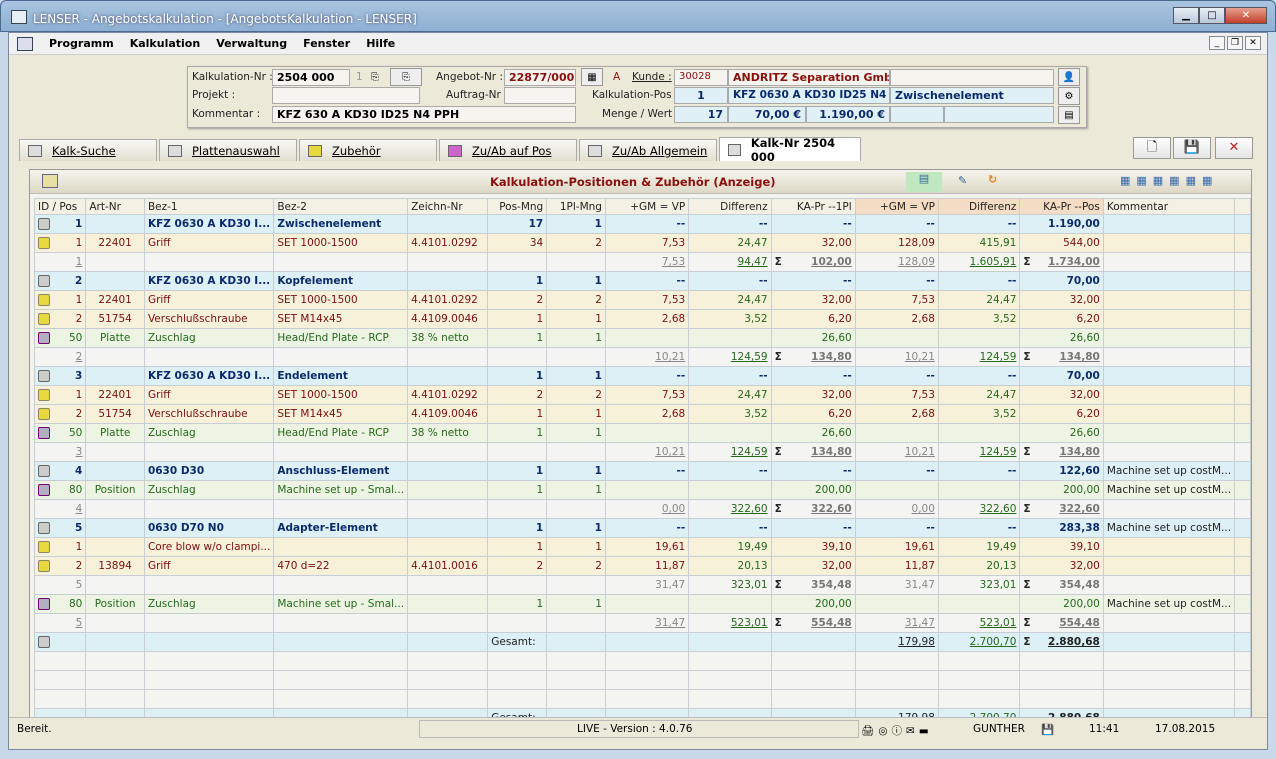 Image resolution: width=1276 pixels, height=759 pixels. Describe the element at coordinates (642, 585) in the screenshot. I see `table-row: 5 31,47 323,01 Σ 354,48 31,47 323,01 Σ 354,48` at that location.